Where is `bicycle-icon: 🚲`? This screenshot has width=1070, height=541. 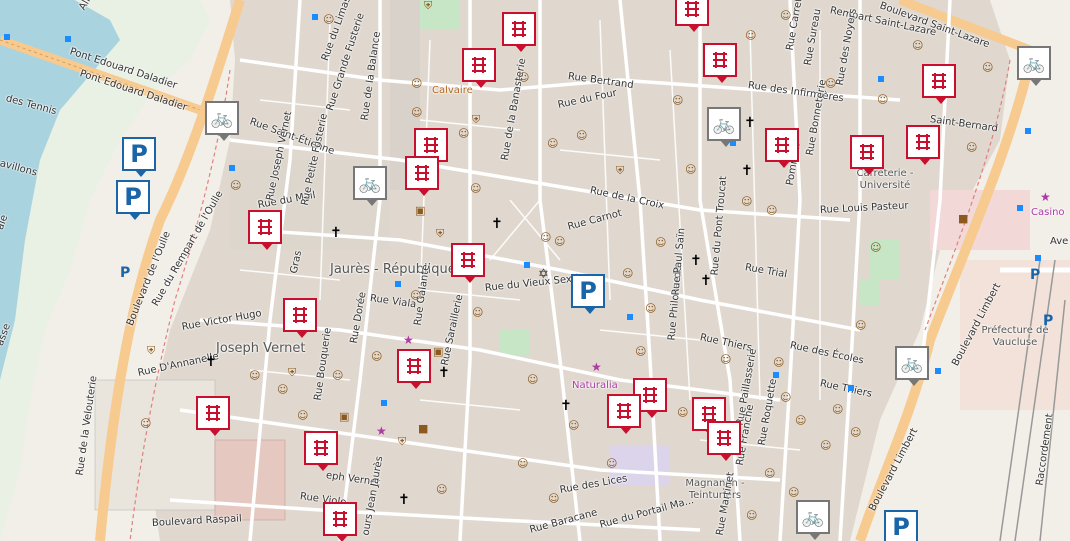
bicycle-icon: 🚲 is located at coordinates (912, 363).